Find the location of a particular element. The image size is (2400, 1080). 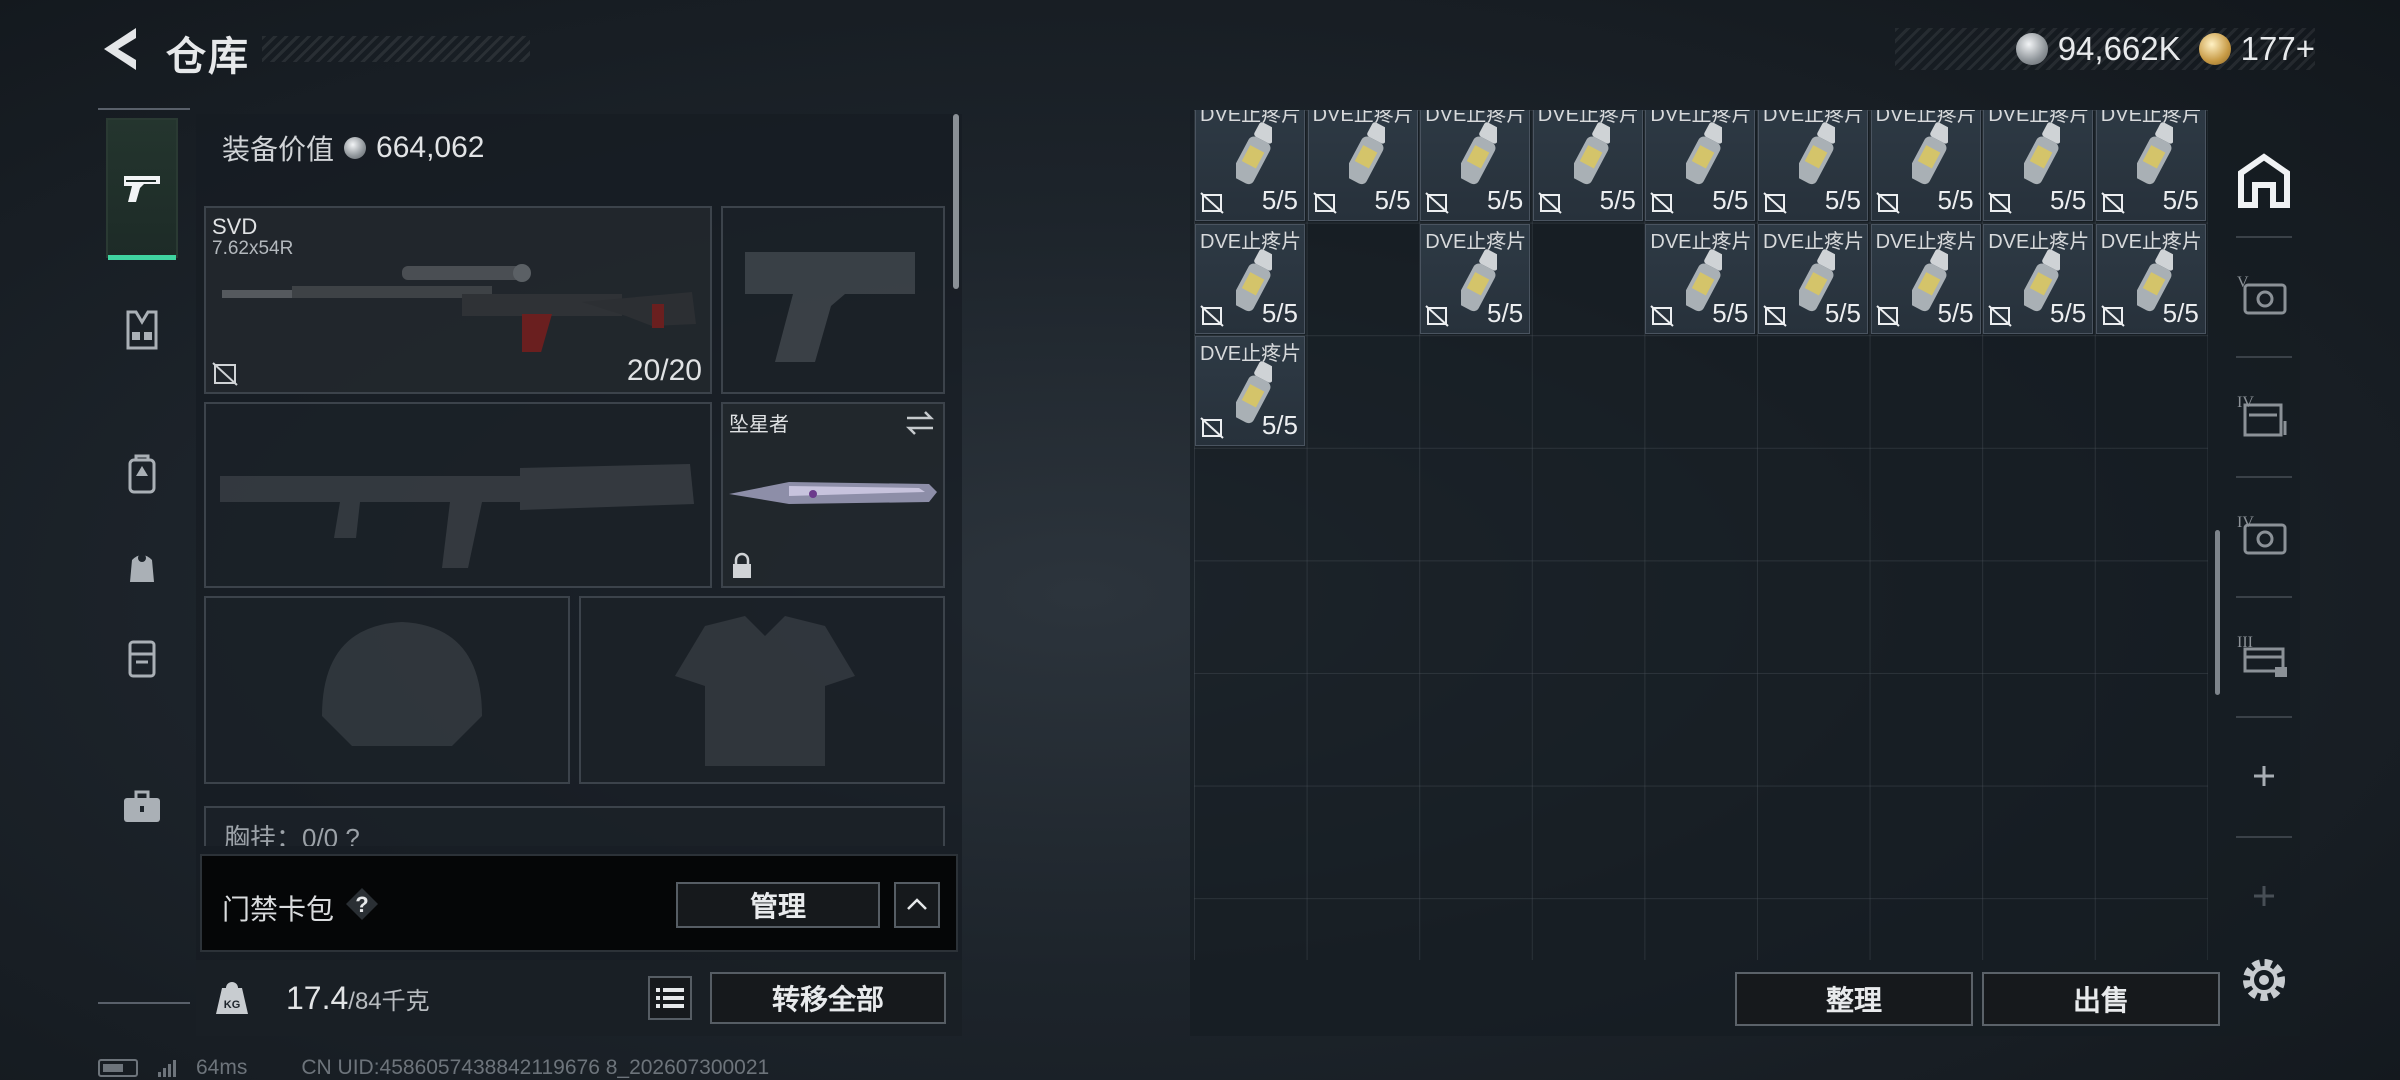

pouch-icon is located at coordinates (142, 568).